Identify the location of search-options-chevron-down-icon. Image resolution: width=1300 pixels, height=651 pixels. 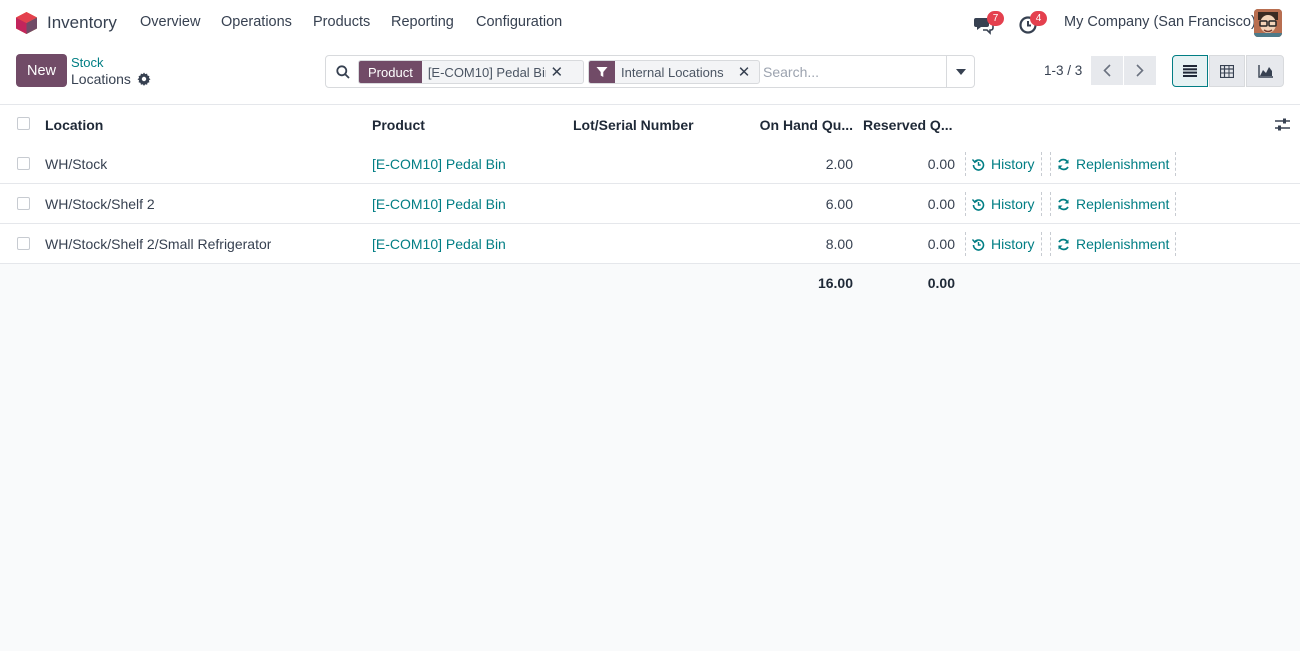
(960, 71).